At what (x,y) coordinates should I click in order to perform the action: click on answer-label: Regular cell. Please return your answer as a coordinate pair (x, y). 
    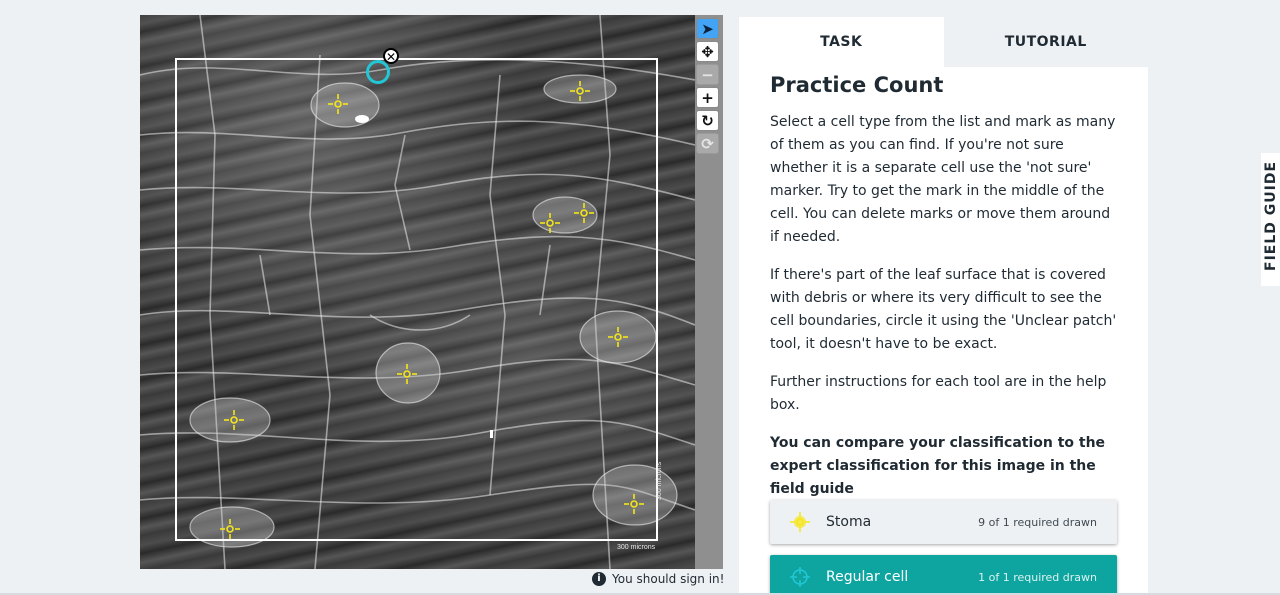
    Looking at the image, I should click on (867, 577).